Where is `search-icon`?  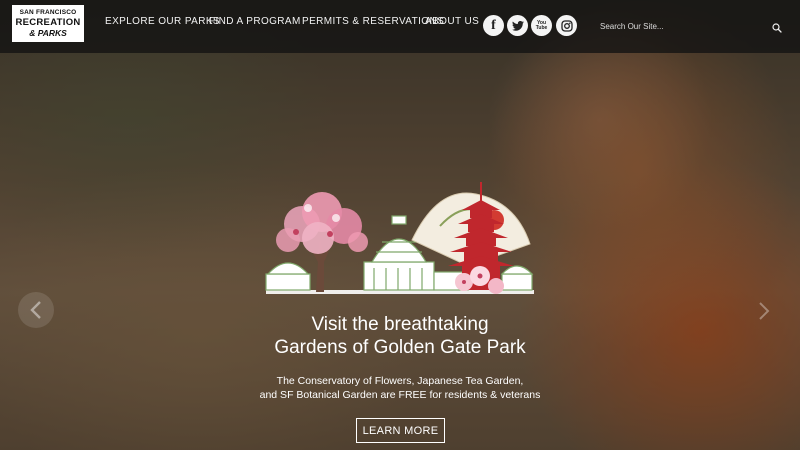 search-icon is located at coordinates (778, 26).